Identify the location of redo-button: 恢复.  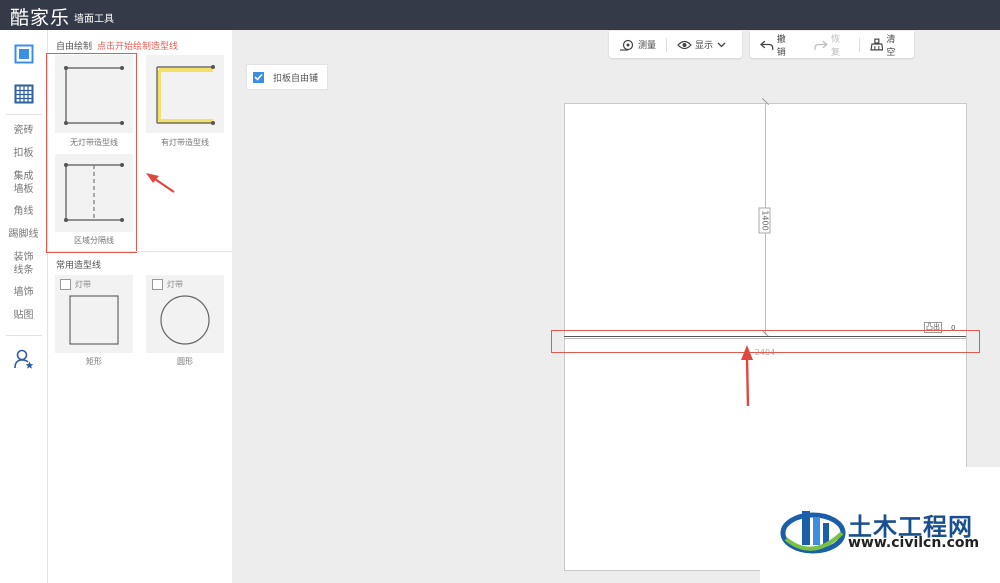
(831, 44).